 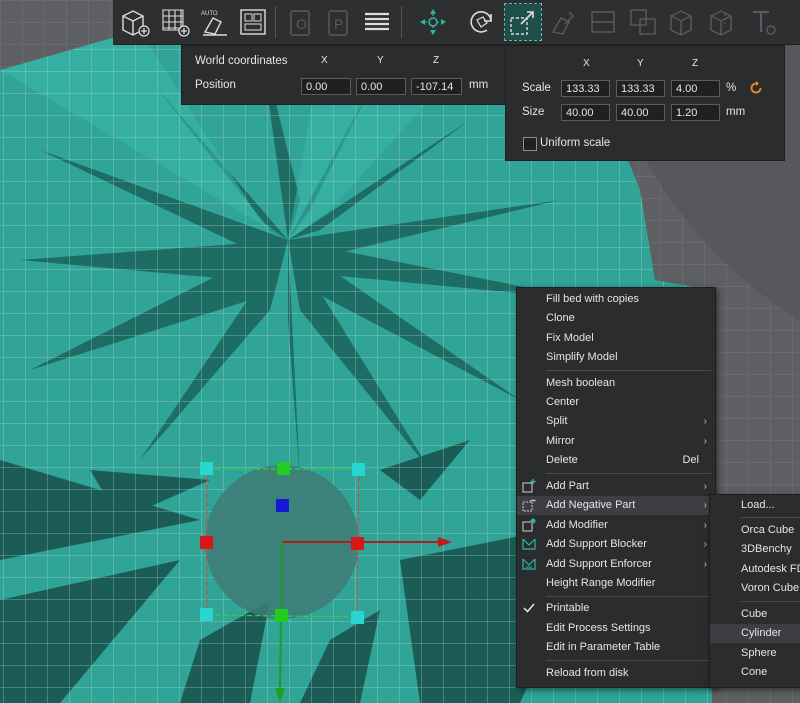 What do you see at coordinates (755, 653) in the screenshot?
I see `submenu-sphere: Sphere` at bounding box center [755, 653].